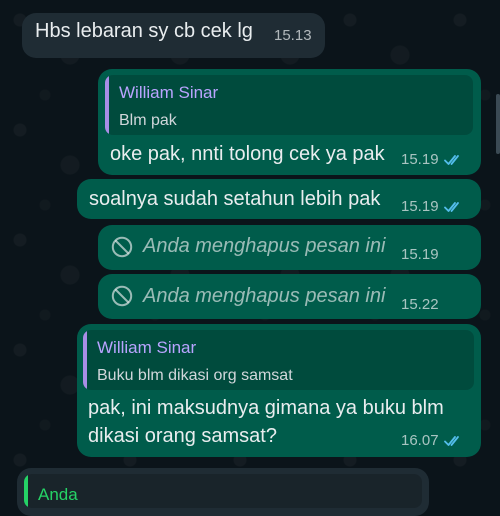 The height and width of the screenshot is (516, 500). I want to click on message-text-line-2: dikasi orang samsat?, so click(182, 436).